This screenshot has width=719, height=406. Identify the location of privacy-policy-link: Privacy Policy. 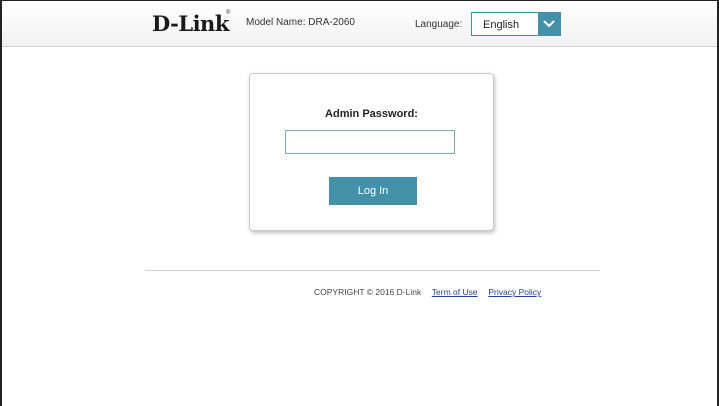
(514, 292).